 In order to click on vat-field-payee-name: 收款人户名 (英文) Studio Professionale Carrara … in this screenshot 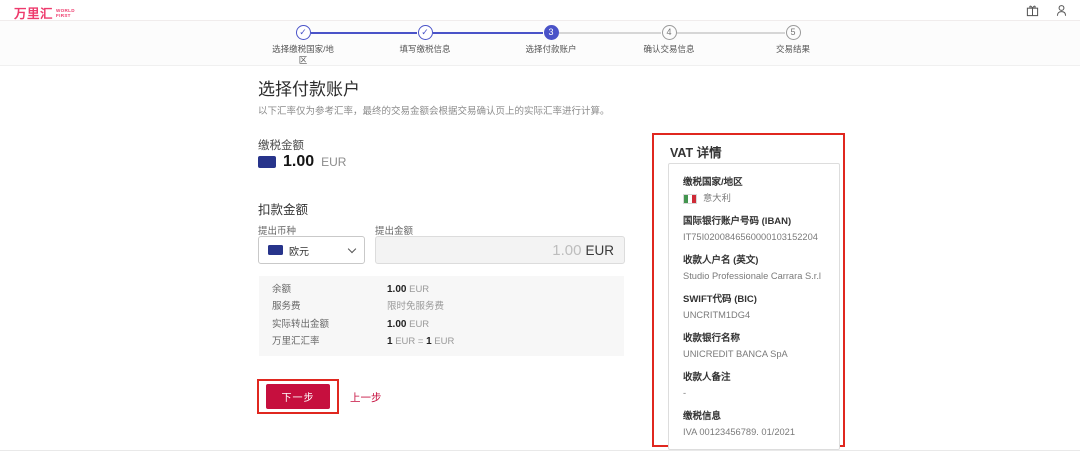, I will do `click(752, 268)`.